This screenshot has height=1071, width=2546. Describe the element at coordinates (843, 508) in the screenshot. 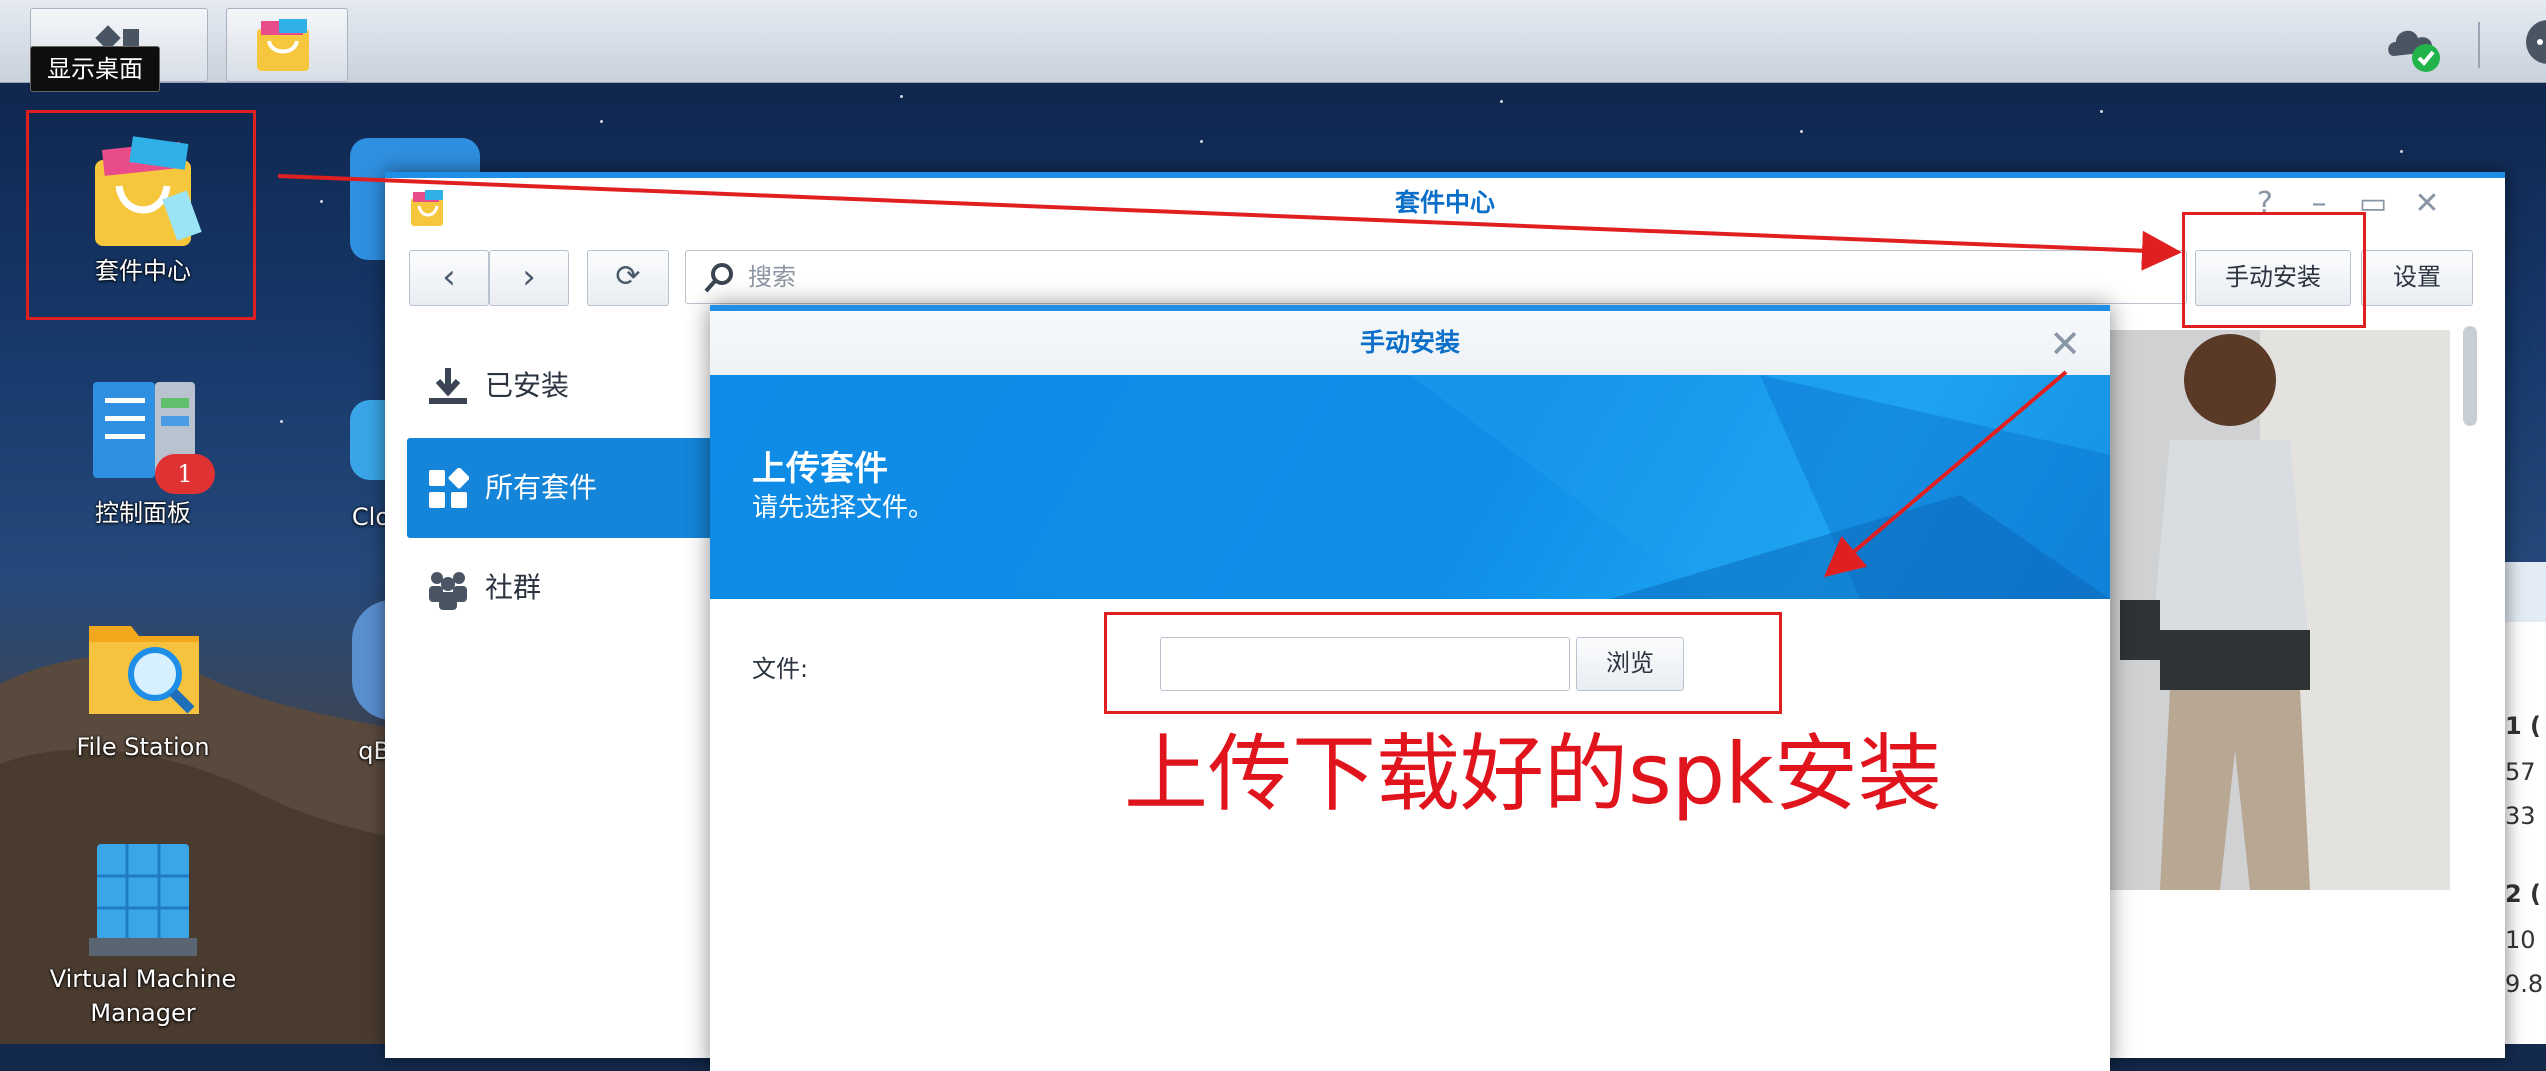

I see `banner-subtitle: 请先选择文件。` at that location.